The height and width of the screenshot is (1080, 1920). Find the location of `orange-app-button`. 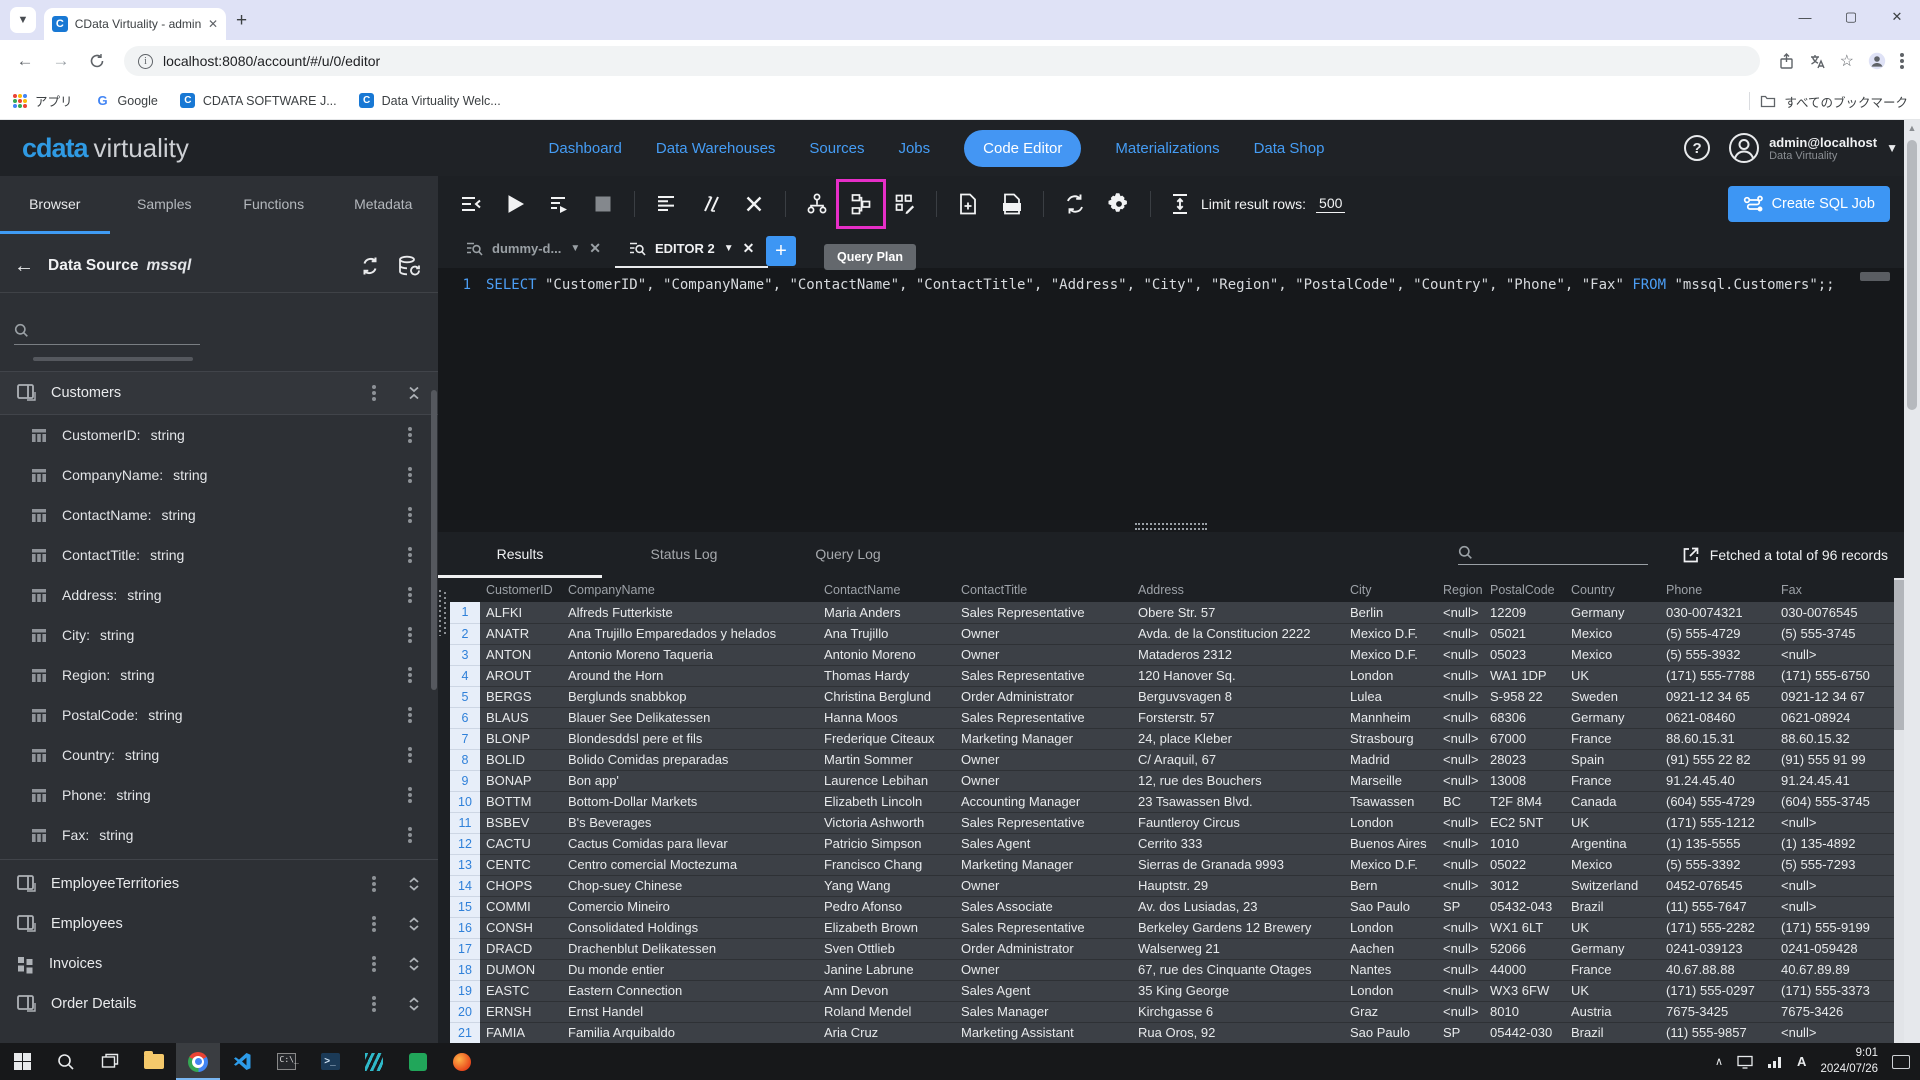

orange-app-button is located at coordinates (462, 1061).